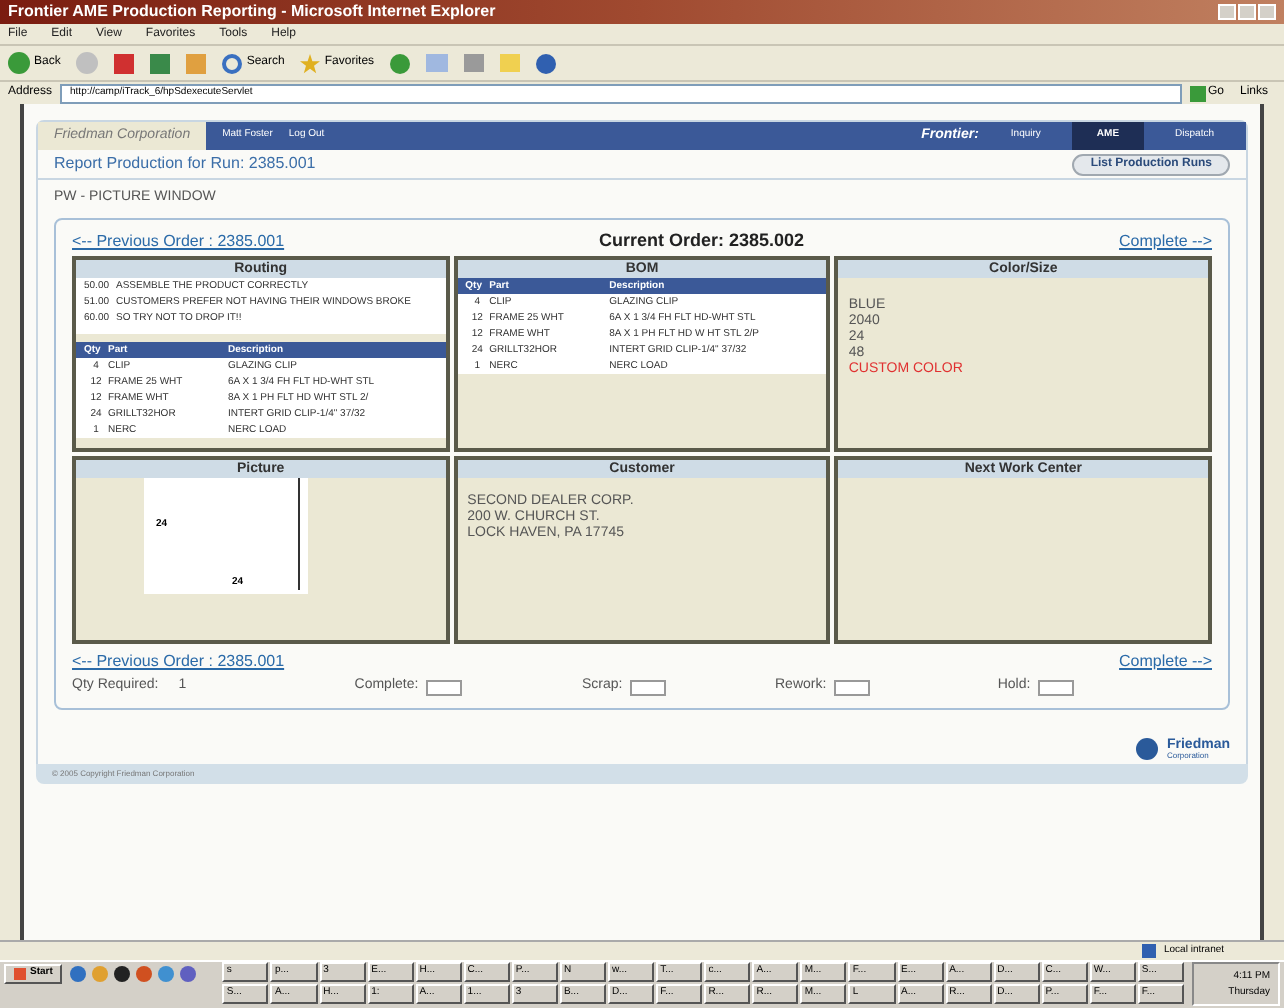  I want to click on search-icon, so click(232, 63).